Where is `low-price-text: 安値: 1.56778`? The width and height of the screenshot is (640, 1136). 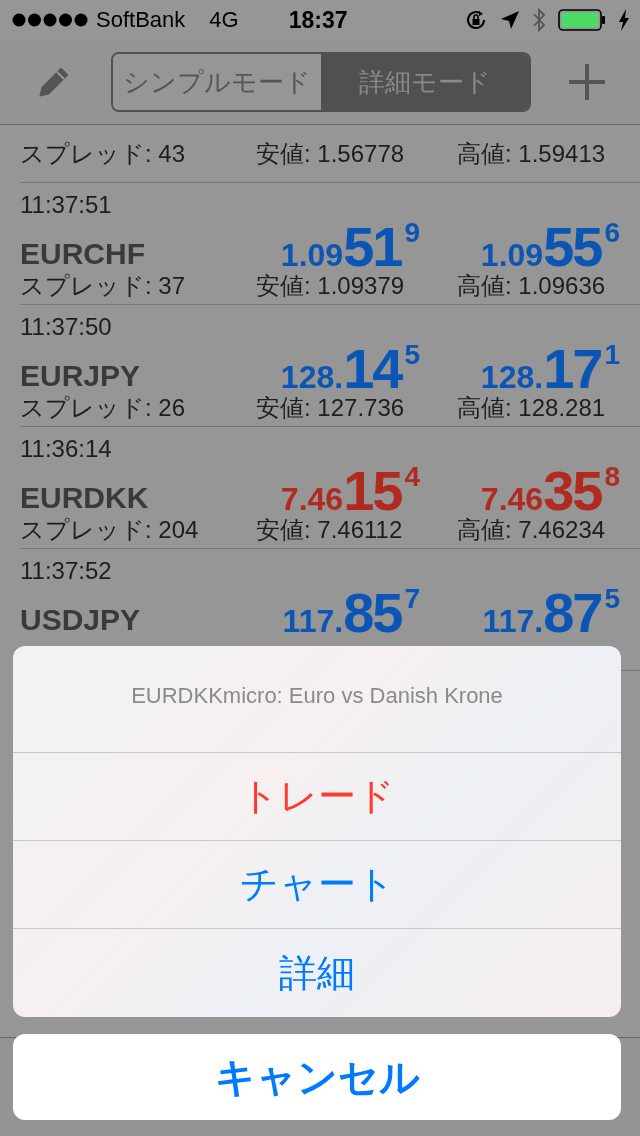 low-price-text: 安値: 1.56778 is located at coordinates (331, 154).